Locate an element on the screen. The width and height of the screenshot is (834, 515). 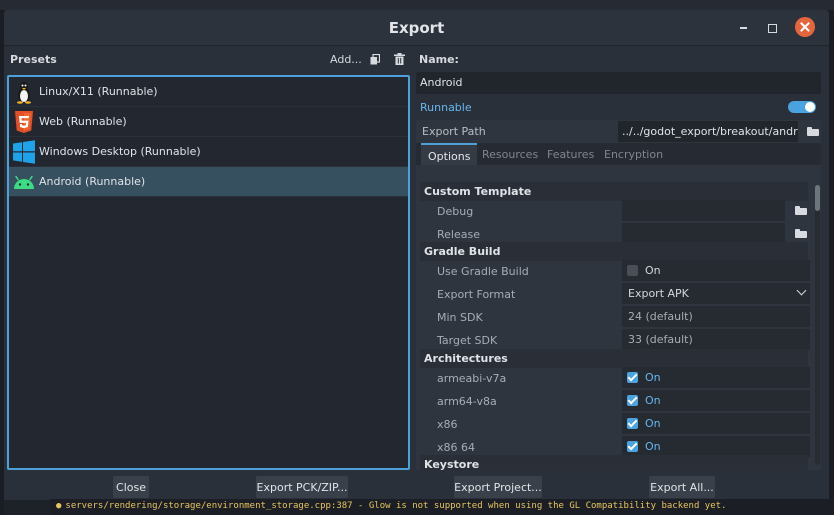
use-gradle-build-checkbox is located at coordinates (632, 270).